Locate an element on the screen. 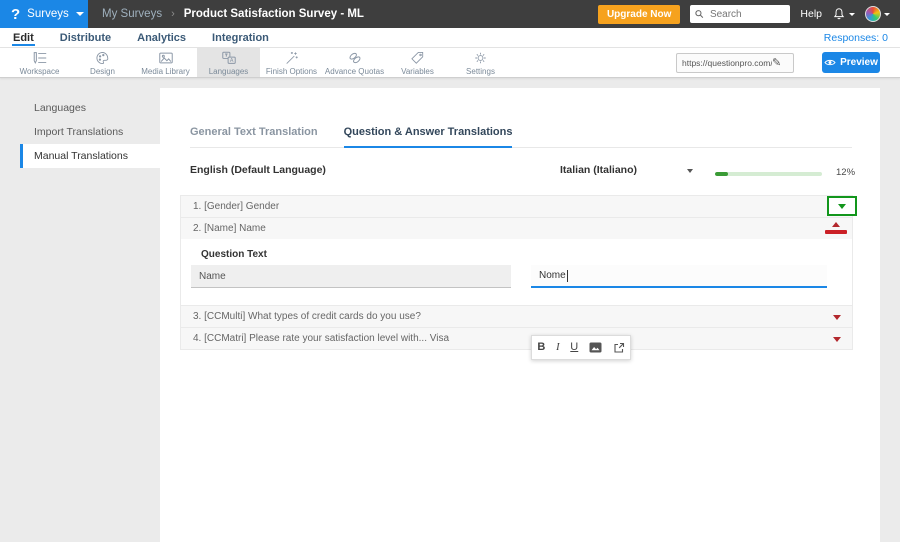  magic-wand-icon is located at coordinates (292, 57).